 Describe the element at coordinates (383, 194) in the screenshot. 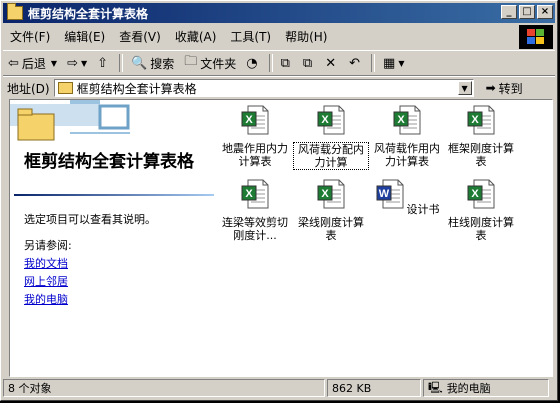

I see `svg-text: W` at that location.